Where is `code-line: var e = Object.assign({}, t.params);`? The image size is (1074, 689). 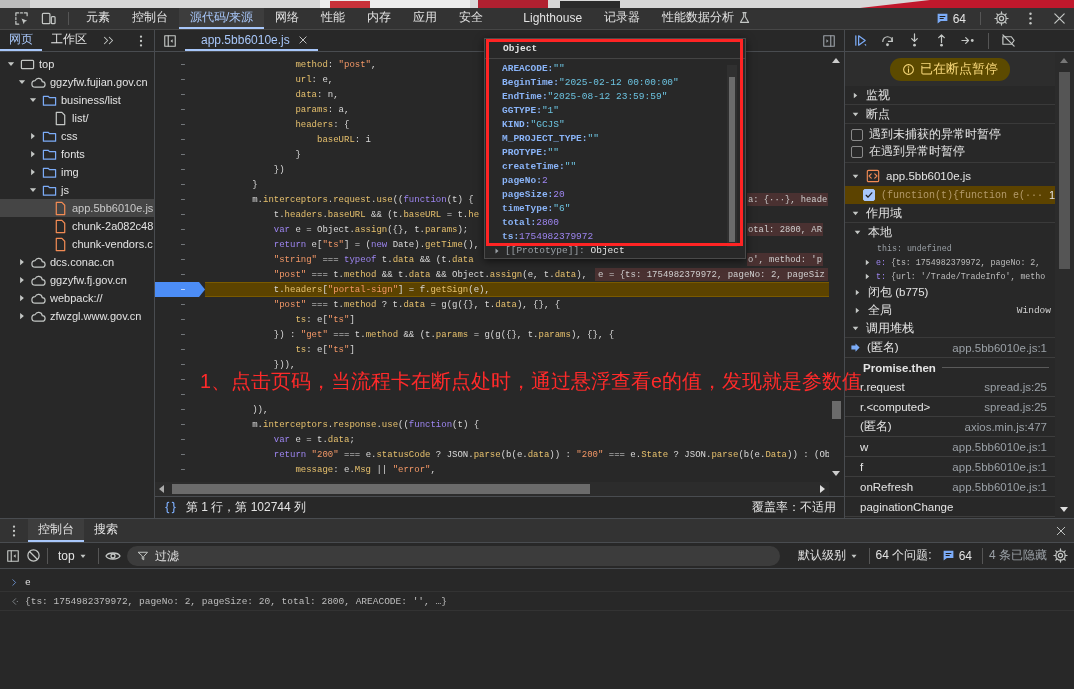 code-line: var e = Object.assign({}, t.params); is located at coordinates (370, 230).